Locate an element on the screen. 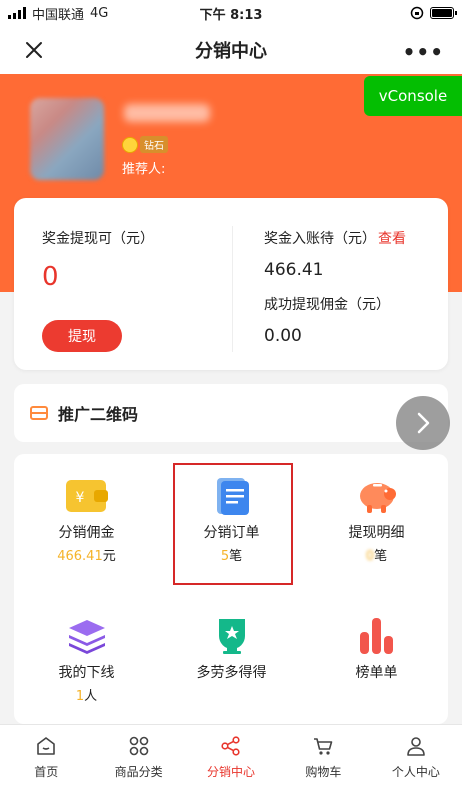 This screenshot has height=793, width=462. bottom-tab-bar: 首页 商品分类 分销中心 购物车 个人中心 is located at coordinates (231, 758).